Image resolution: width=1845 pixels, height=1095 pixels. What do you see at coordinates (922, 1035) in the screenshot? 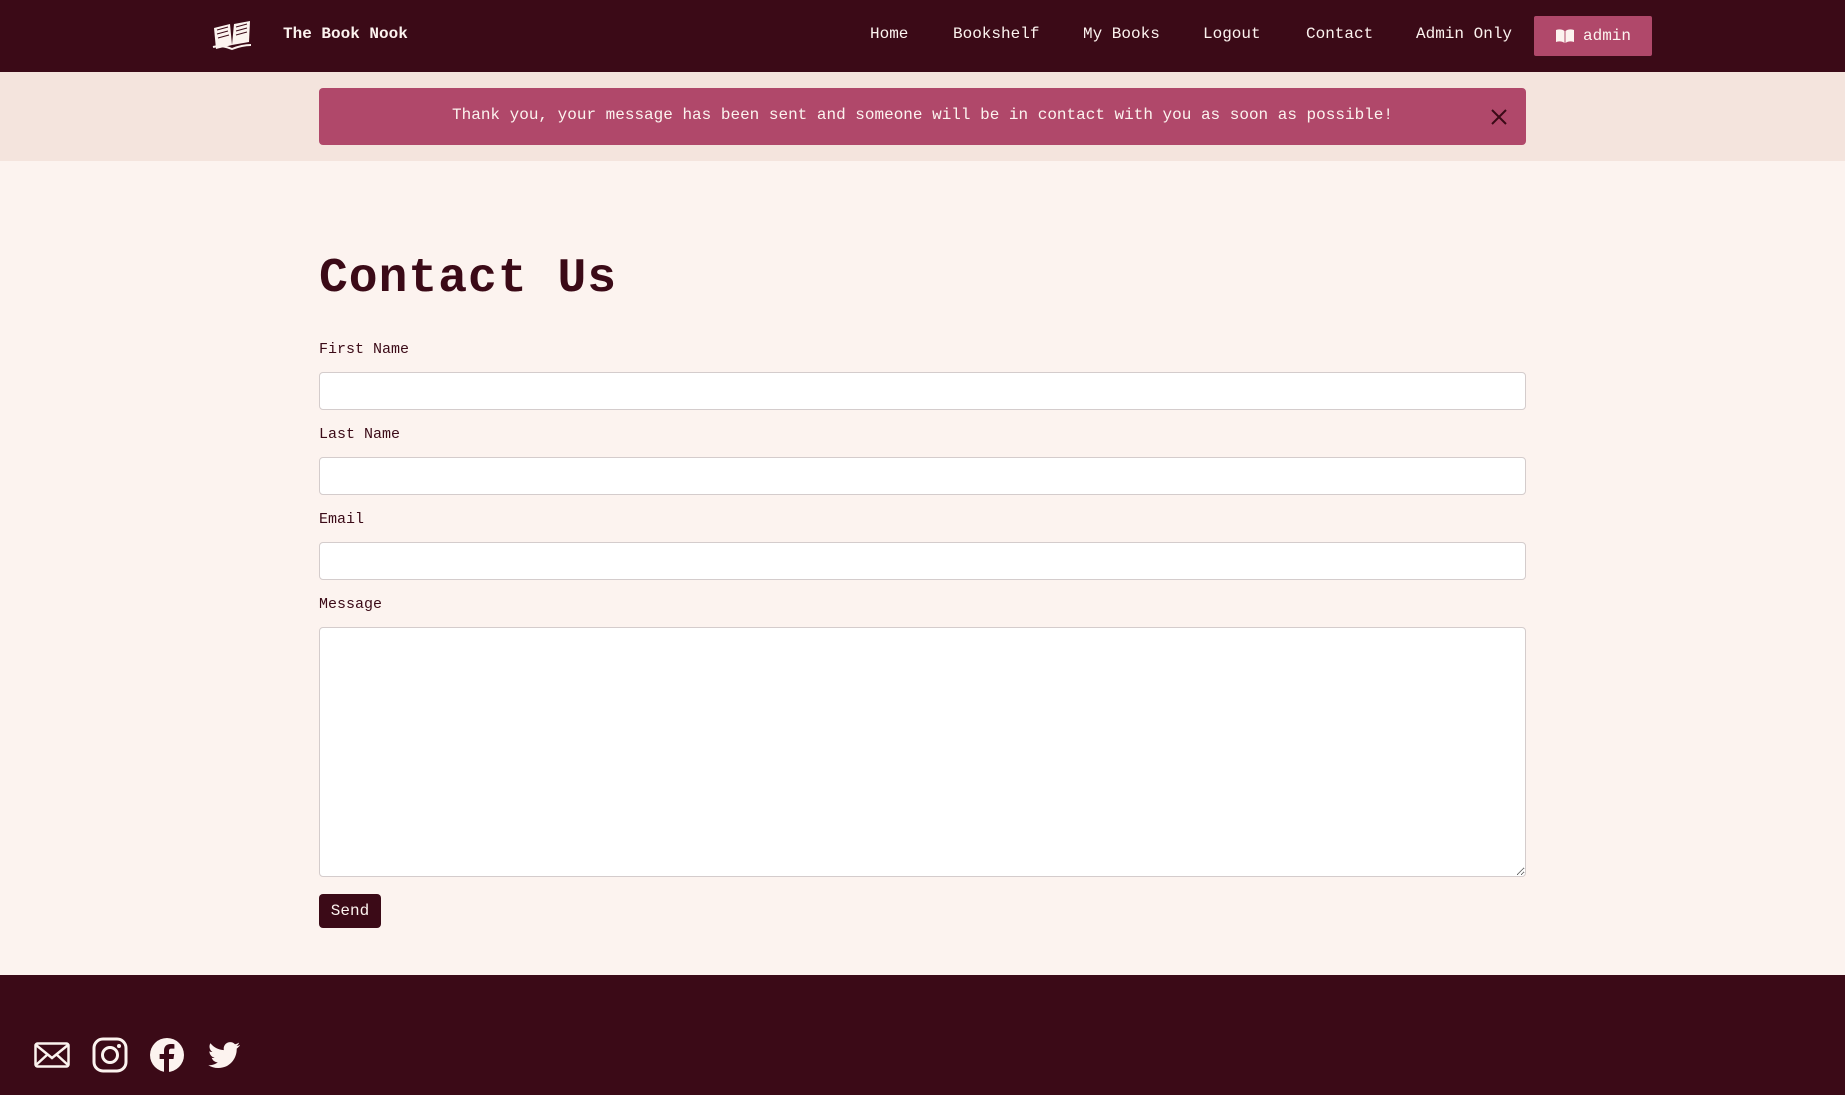
I see `footer` at bounding box center [922, 1035].